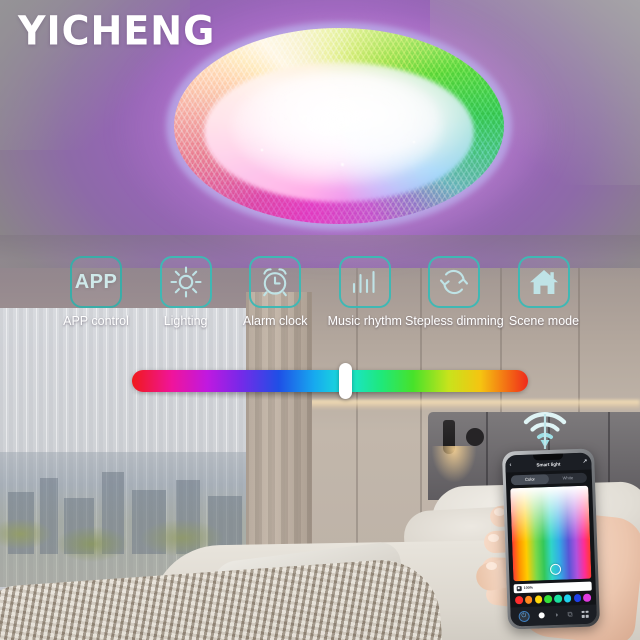 The height and width of the screenshot is (640, 640). Describe the element at coordinates (545, 429) in the screenshot. I see `wifi-icon` at that location.